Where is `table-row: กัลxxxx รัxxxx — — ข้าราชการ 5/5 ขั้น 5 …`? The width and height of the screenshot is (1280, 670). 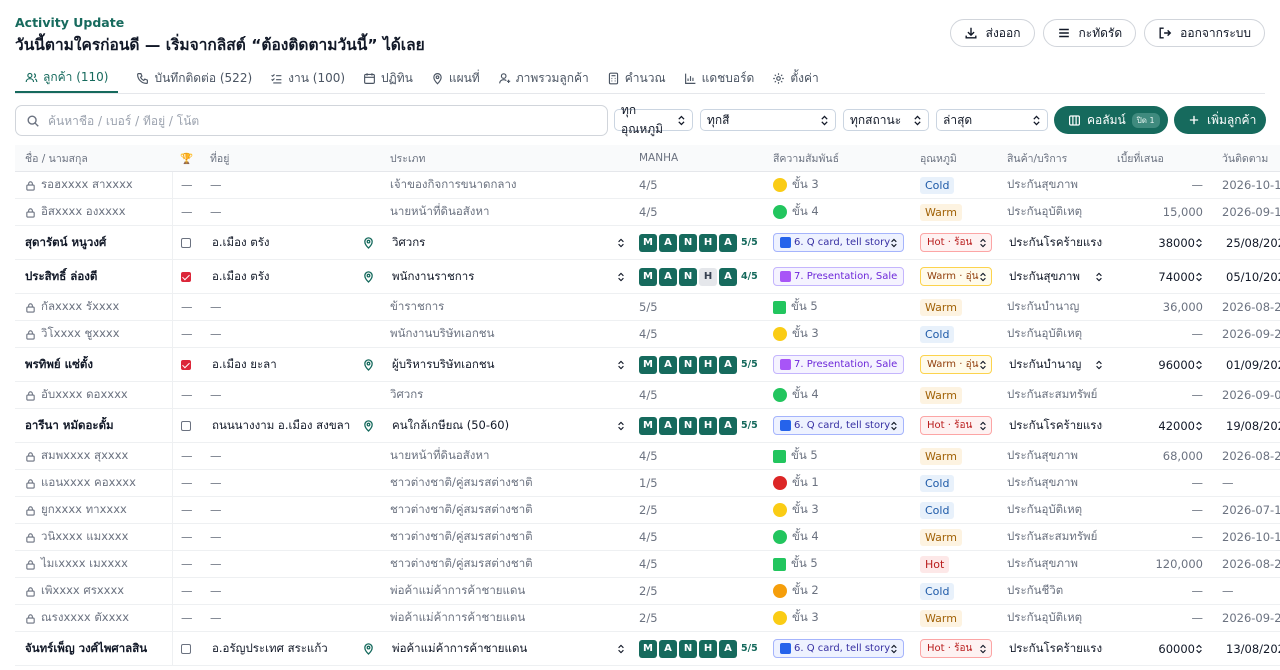 table-row: กัลxxxx รัxxxx — — ข้าราชการ 5/5 ขั้น 5 … is located at coordinates (647, 307).